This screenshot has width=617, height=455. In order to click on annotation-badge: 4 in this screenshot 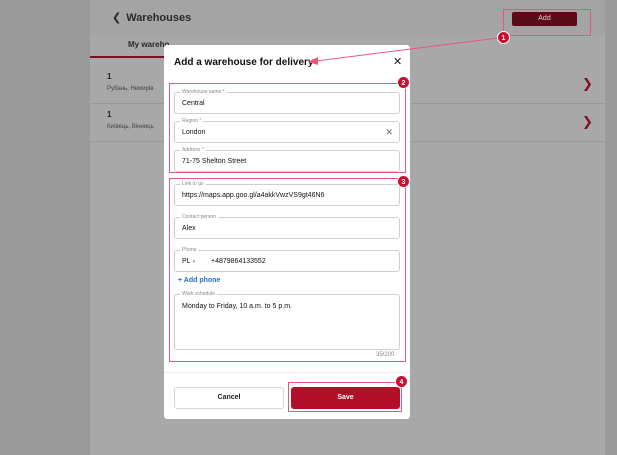, I will do `click(401, 381)`.